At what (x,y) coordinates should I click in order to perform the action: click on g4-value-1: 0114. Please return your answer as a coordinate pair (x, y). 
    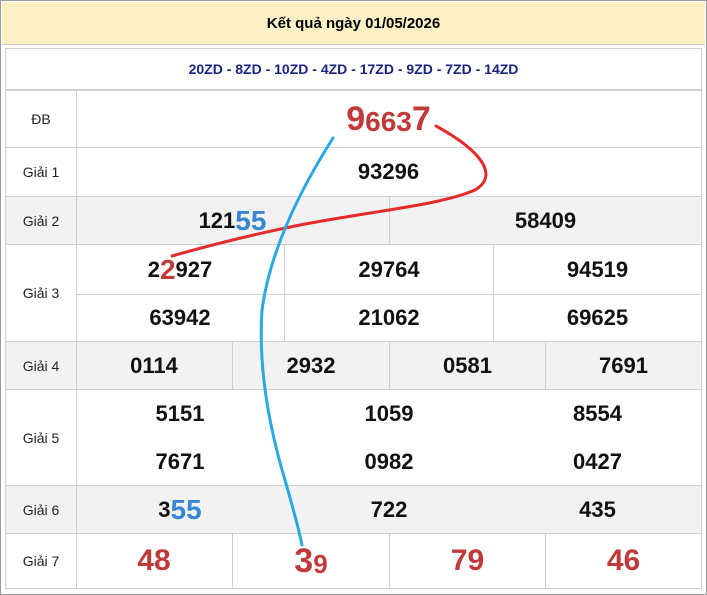
    Looking at the image, I should click on (154, 365).